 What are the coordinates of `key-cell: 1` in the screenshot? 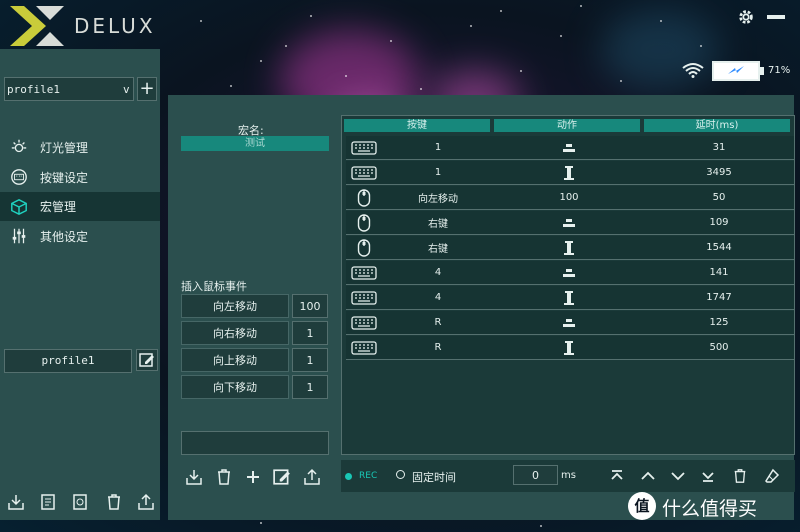 It's located at (438, 147).